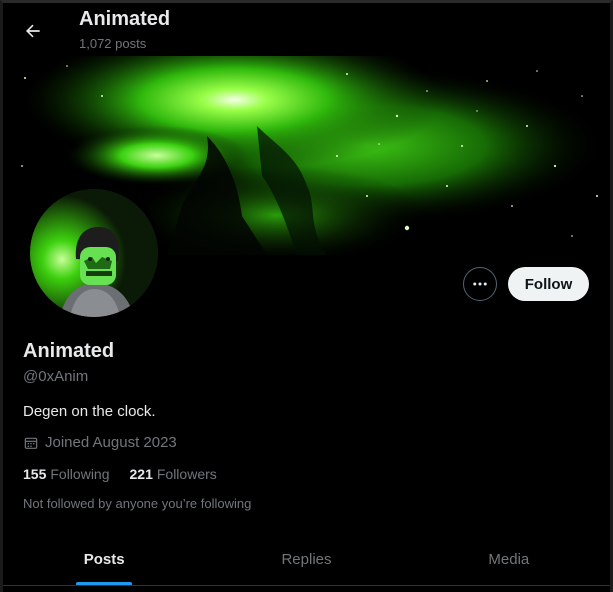  What do you see at coordinates (31, 443) in the screenshot?
I see `calendar-icon` at bounding box center [31, 443].